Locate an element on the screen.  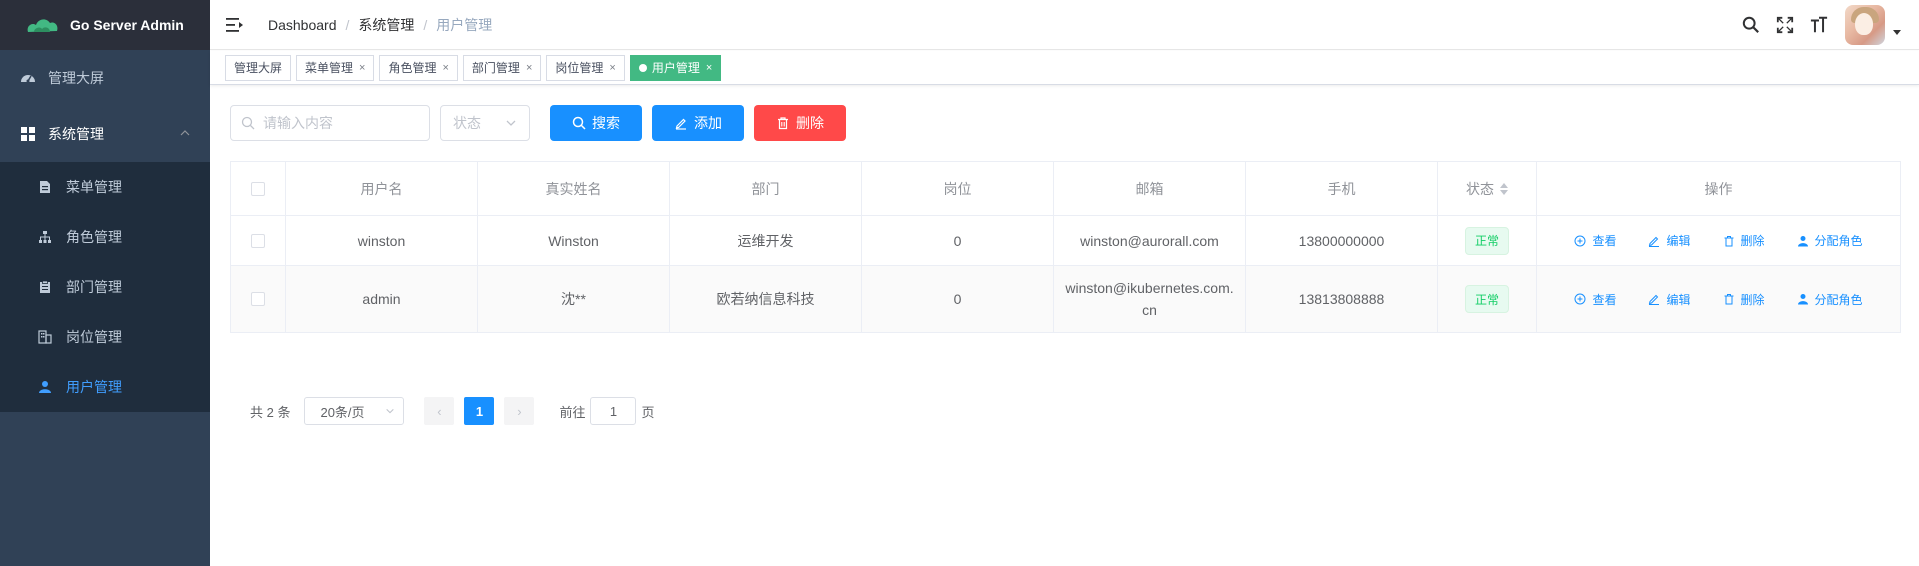
delete-label: 删除 is located at coordinates (1752, 299).